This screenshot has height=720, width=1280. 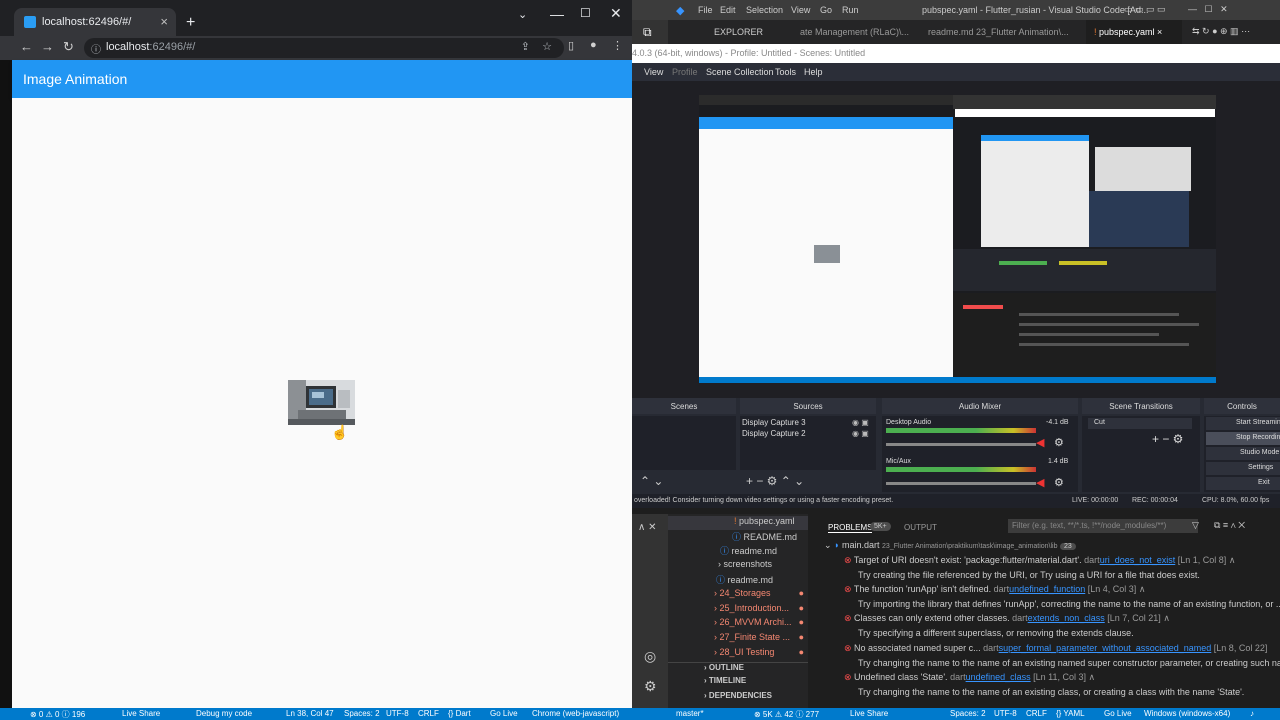 What do you see at coordinates (1187, 713) in the screenshot?
I see `status-platform: Windows (windows-x64)` at bounding box center [1187, 713].